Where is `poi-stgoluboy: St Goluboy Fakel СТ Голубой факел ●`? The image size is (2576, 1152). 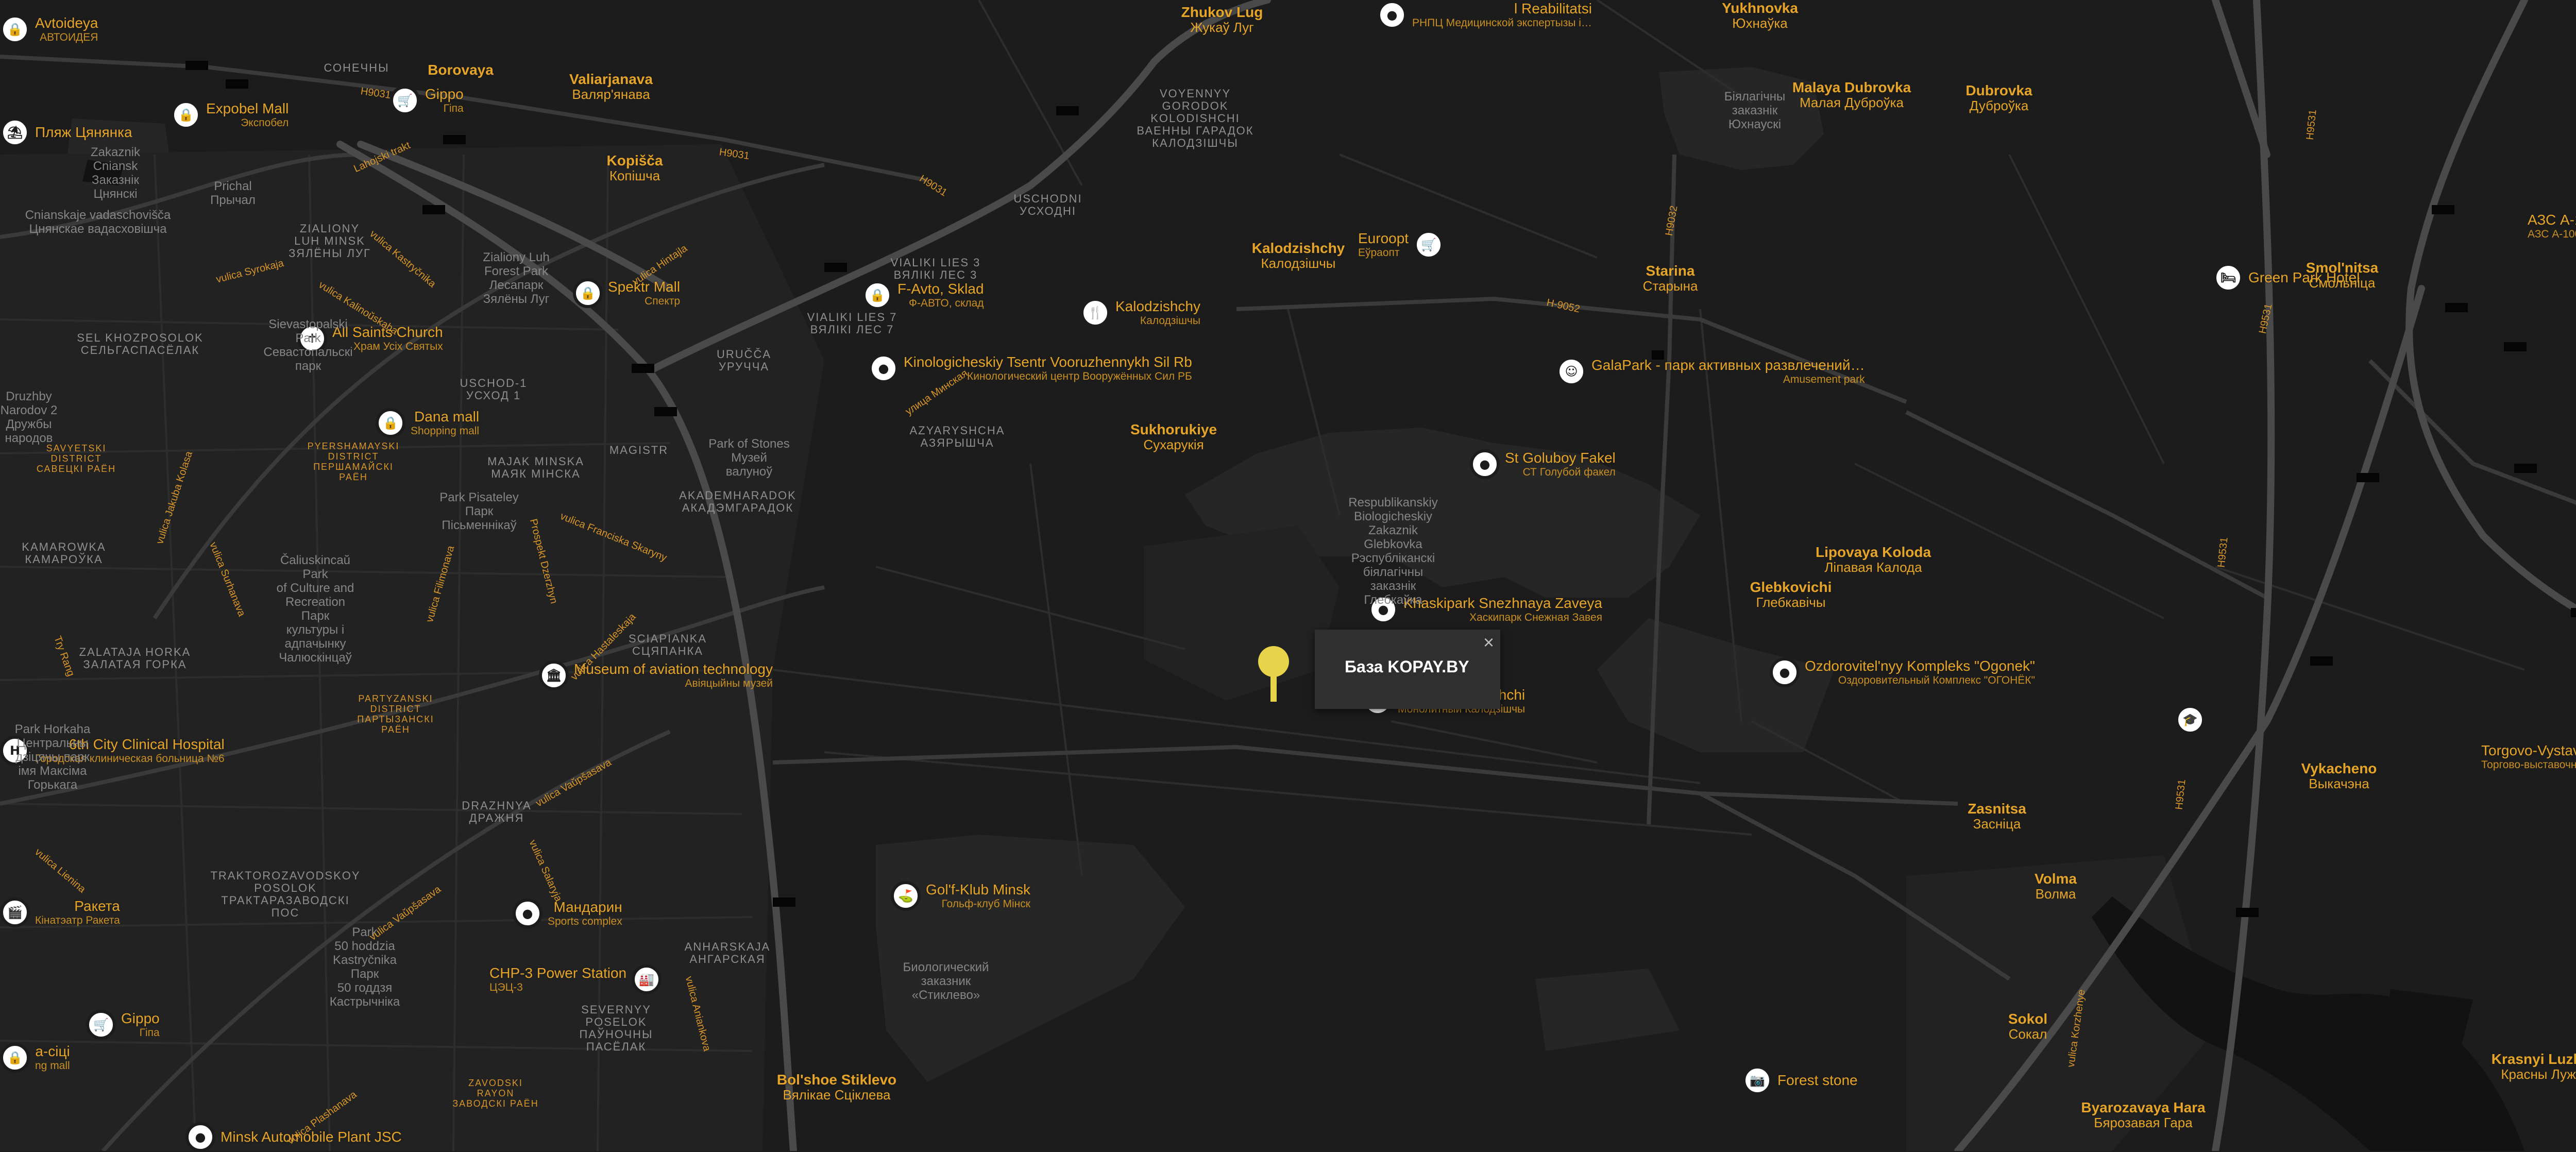
poi-stgoluboy: St Goluboy Fakel СТ Голубой факел ● is located at coordinates (1543, 464).